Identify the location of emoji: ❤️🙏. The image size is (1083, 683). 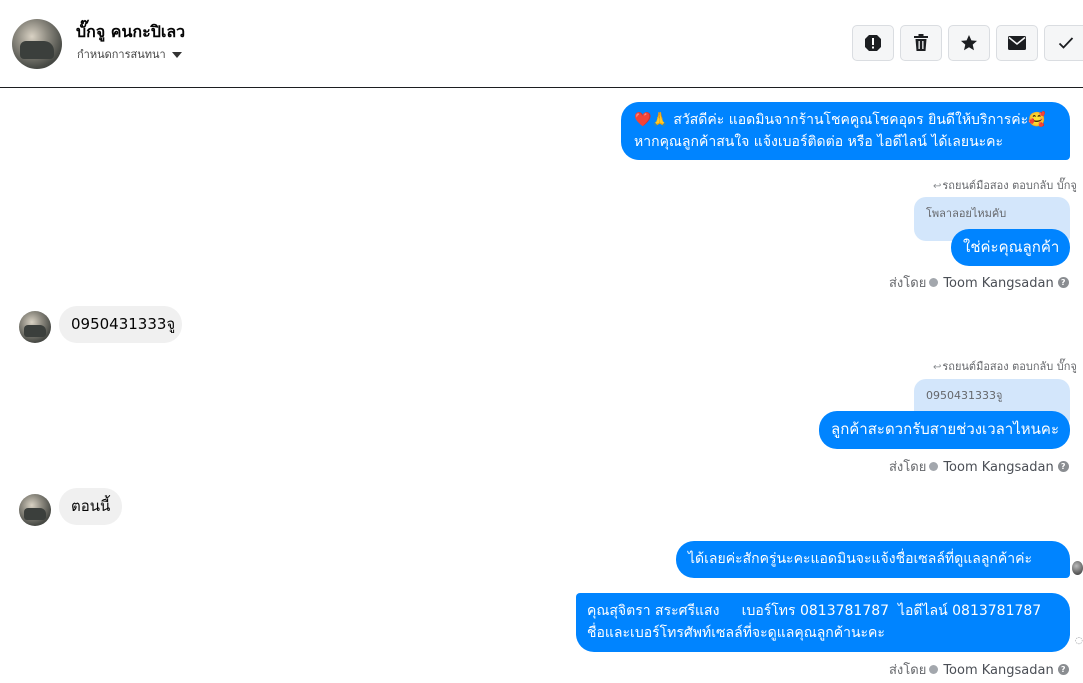
(651, 120).